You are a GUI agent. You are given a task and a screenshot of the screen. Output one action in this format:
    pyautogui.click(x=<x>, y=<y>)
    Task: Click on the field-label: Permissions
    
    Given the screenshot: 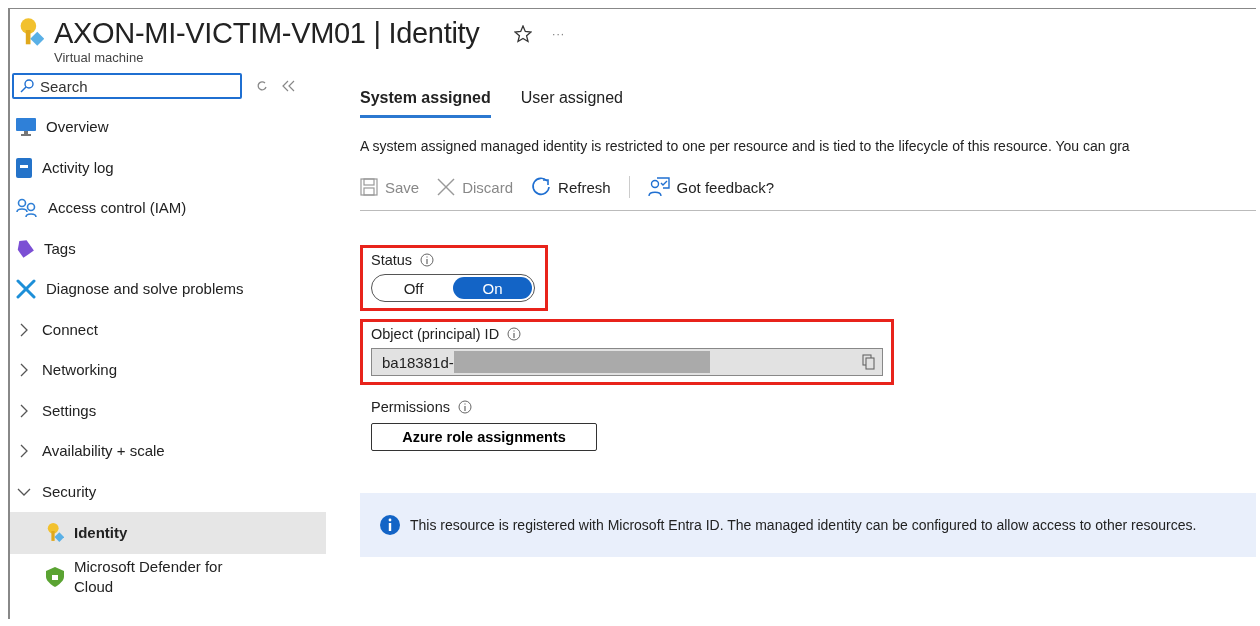 What is the action you would take?
    pyautogui.click(x=410, y=407)
    